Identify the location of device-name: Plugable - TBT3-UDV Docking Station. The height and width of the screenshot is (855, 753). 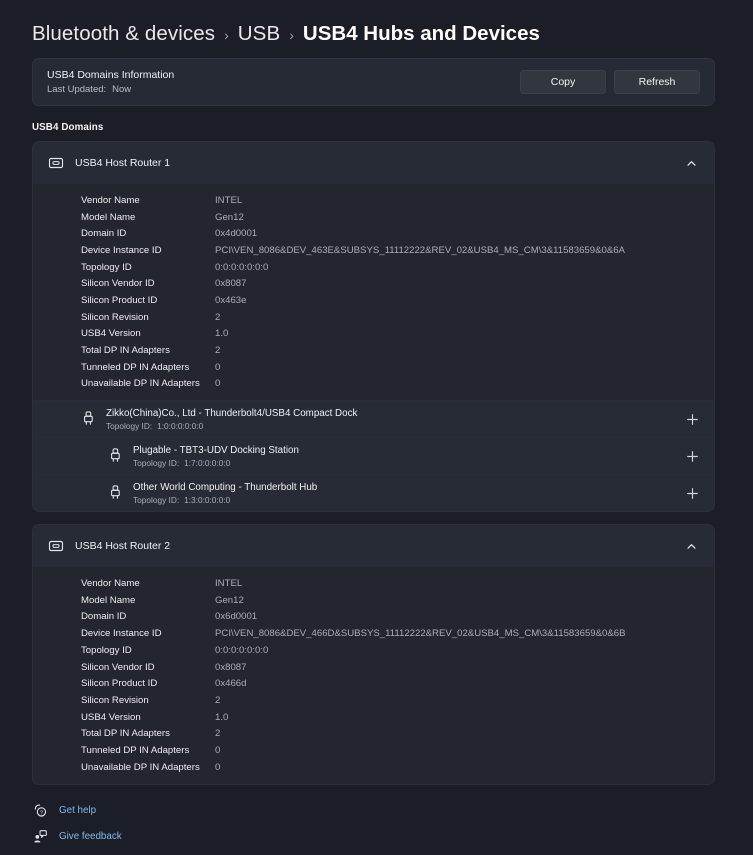
(216, 450).